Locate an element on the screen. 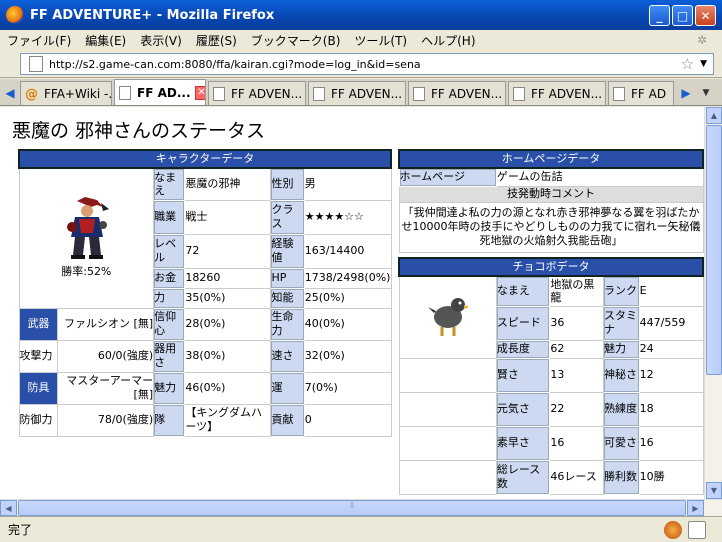 The width and height of the screenshot is (722, 542). value-gender: 男 is located at coordinates (347, 184).